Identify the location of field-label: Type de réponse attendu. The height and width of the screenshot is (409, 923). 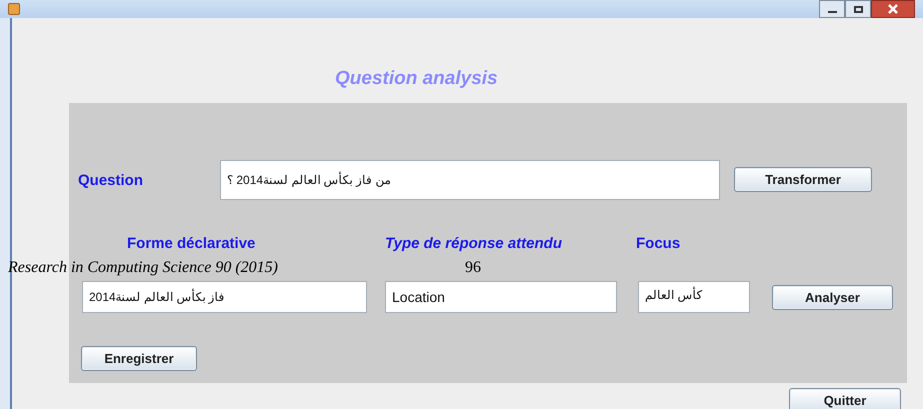
(473, 244).